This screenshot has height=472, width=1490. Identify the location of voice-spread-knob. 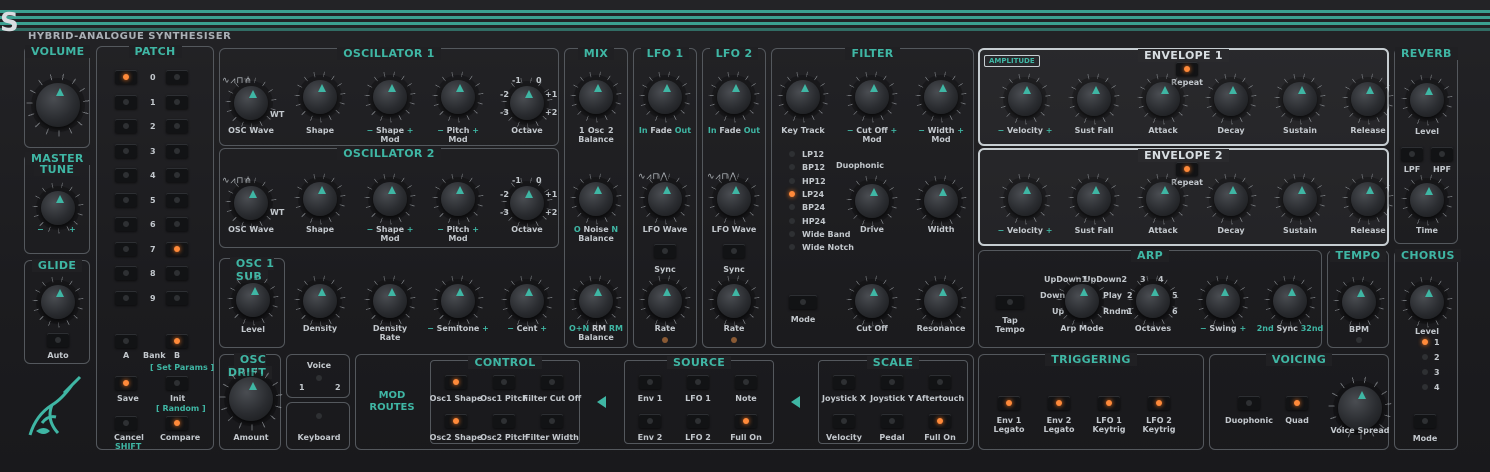
(1360, 408).